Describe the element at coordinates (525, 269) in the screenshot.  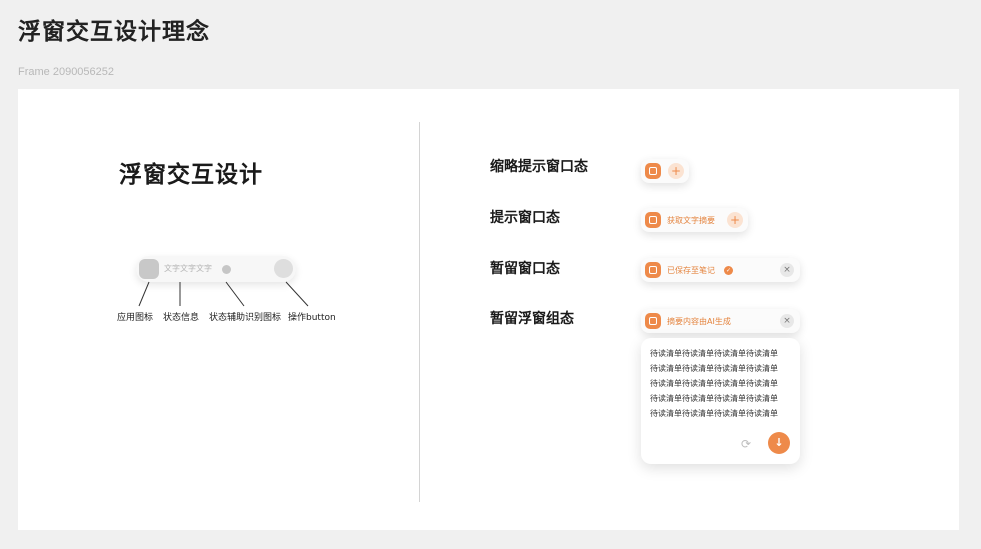
I see `state-label-persist: 暂留窗口态` at that location.